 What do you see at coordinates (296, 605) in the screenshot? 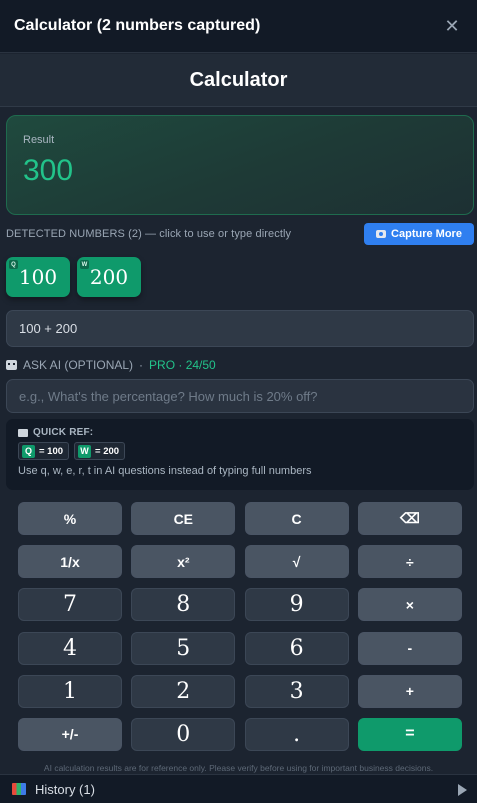
I see `key-9-button: 9` at bounding box center [296, 605].